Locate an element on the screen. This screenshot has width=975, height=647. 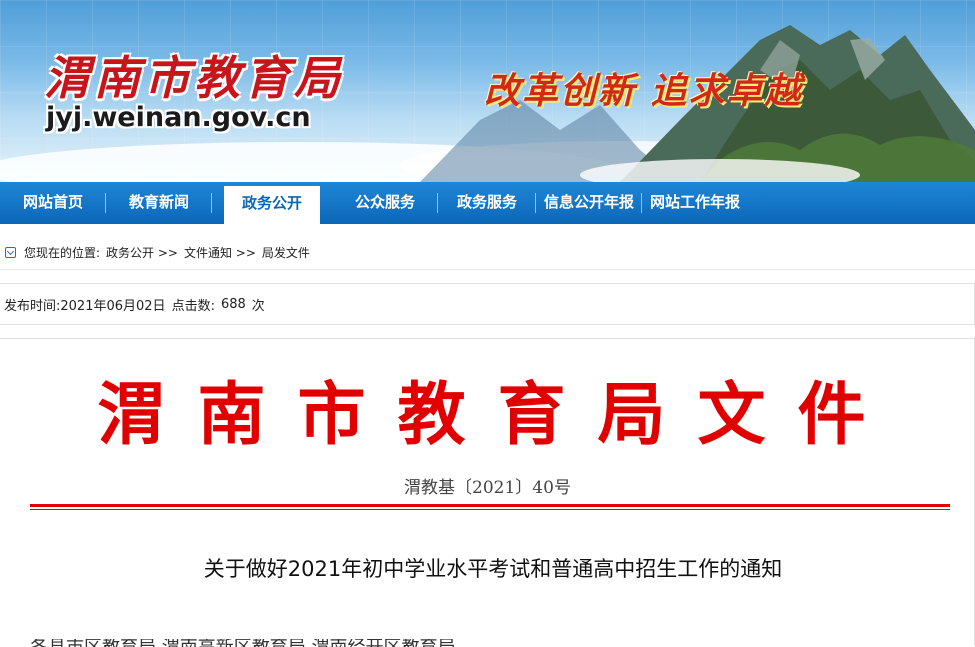
nav-item-home: 网站首页 is located at coordinates (53, 203).